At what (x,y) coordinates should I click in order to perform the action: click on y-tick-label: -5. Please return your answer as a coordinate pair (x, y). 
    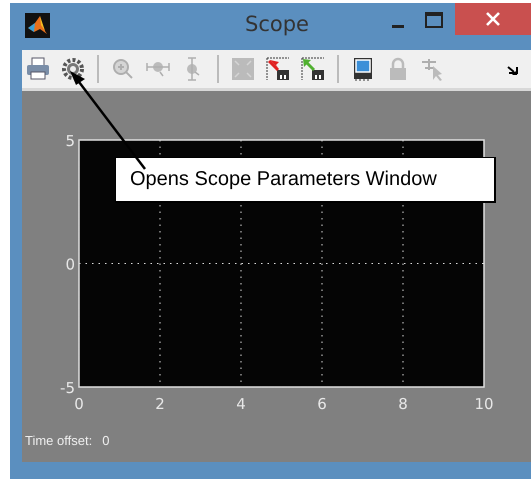
    Looking at the image, I should click on (67, 388).